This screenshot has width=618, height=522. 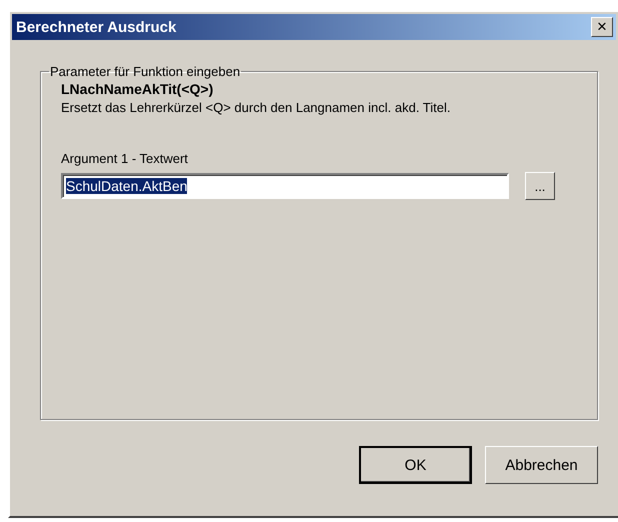 What do you see at coordinates (285, 186) in the screenshot?
I see `argument-field: SchulDaten.AktBen` at bounding box center [285, 186].